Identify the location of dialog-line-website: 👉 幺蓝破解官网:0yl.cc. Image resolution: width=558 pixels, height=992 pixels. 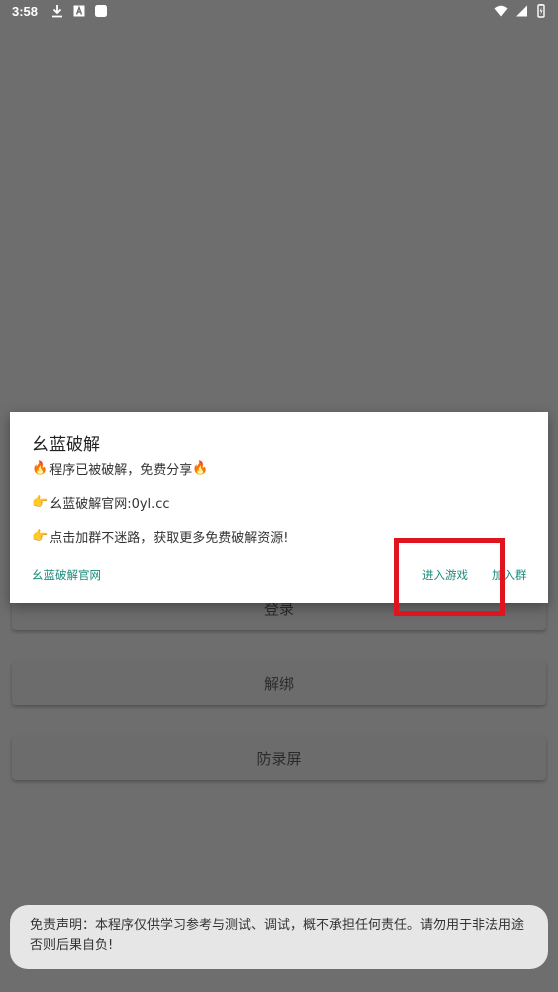
(101, 502).